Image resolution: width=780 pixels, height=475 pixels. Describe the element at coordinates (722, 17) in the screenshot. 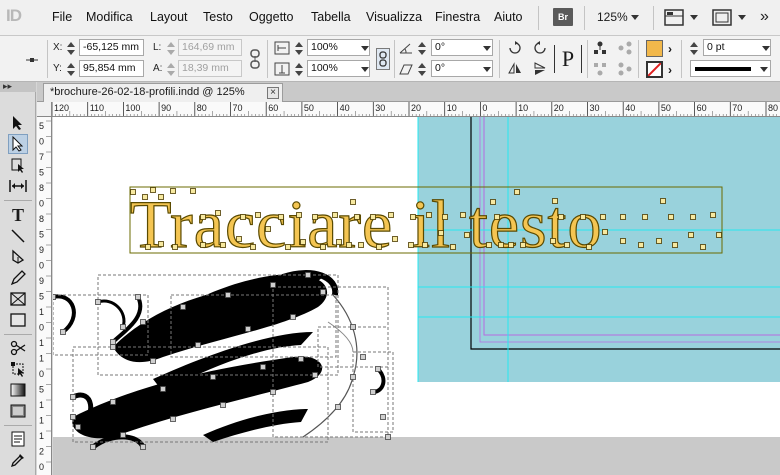

I see `screen-mode-icon` at that location.